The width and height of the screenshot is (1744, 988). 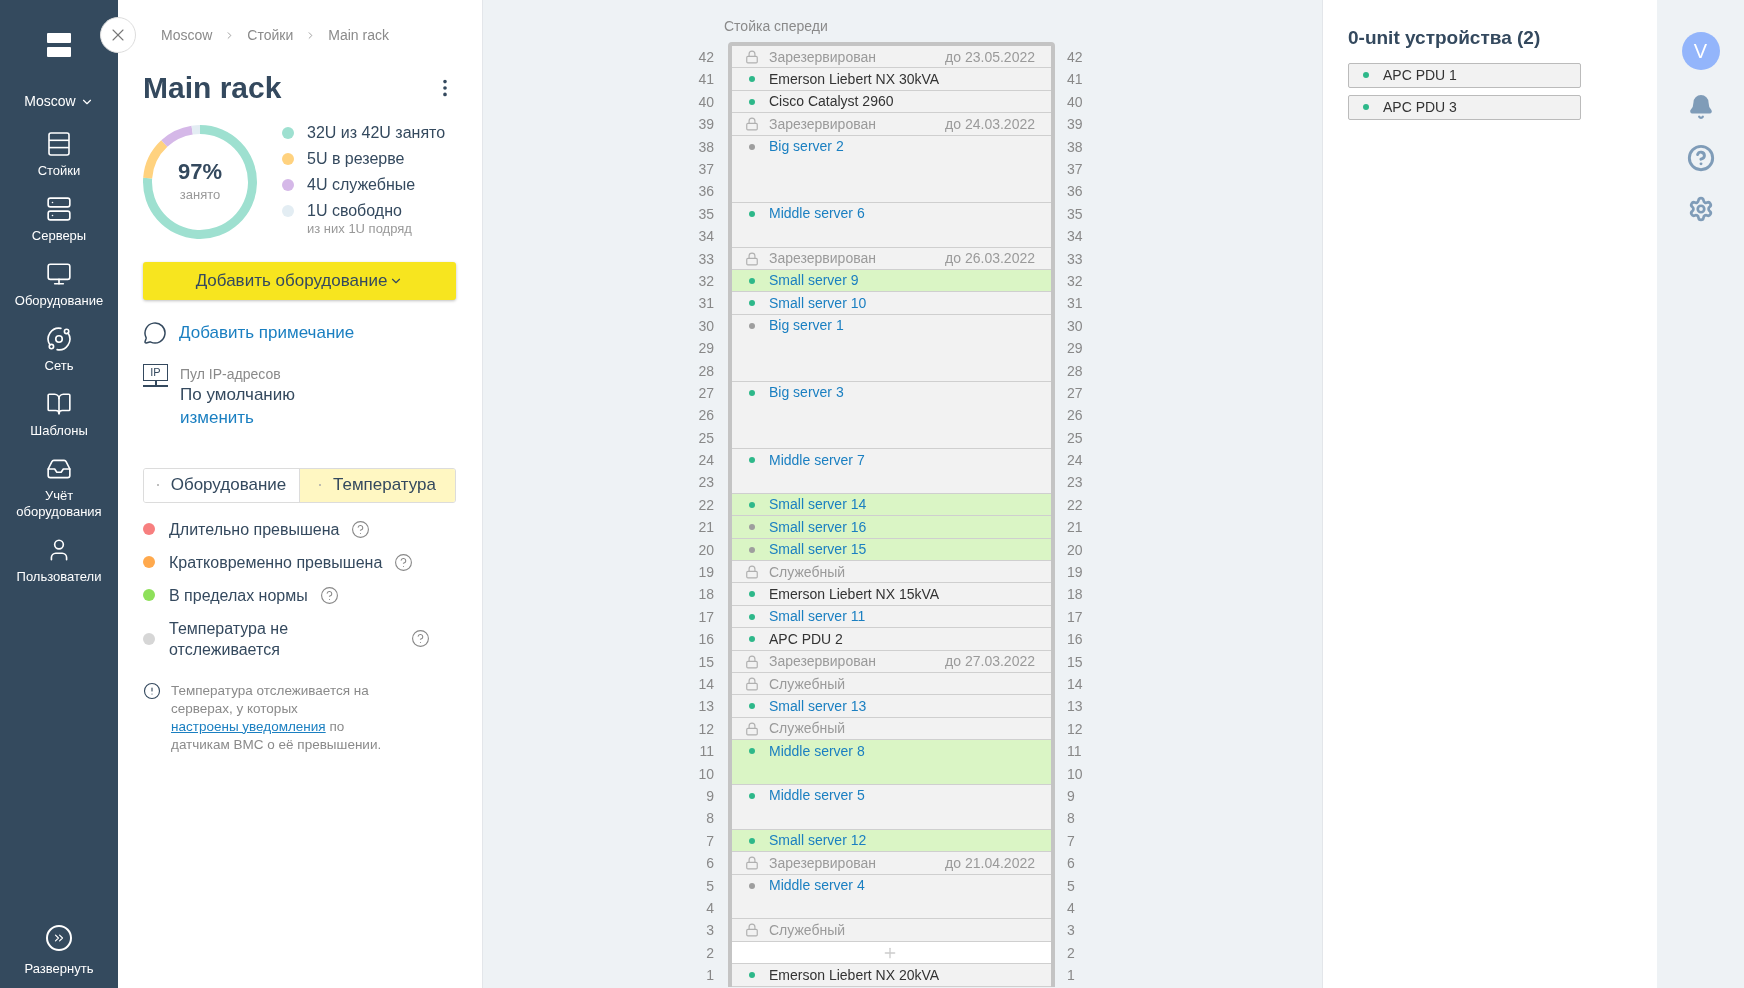 I want to click on server-link: Small server 12, so click(x=818, y=841).